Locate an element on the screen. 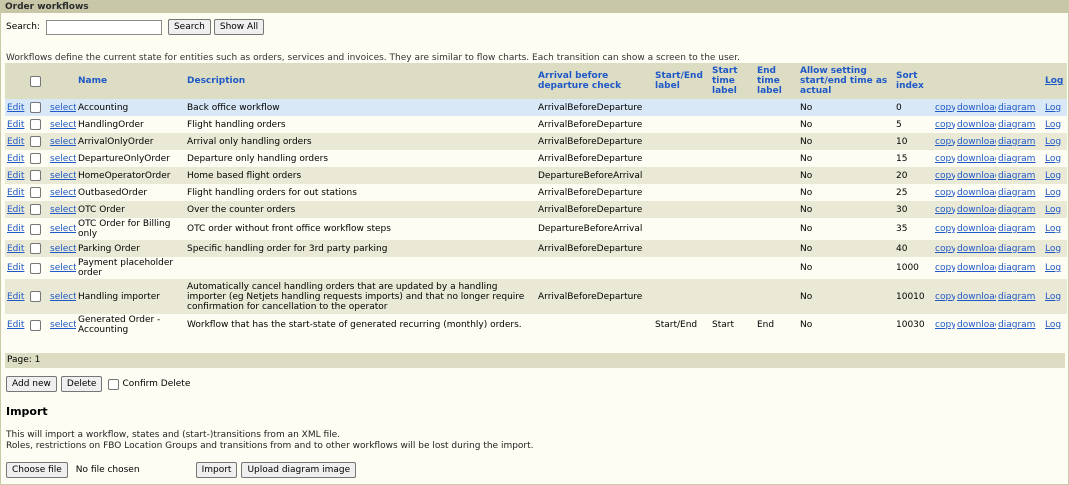  select-all-checkbox is located at coordinates (35, 81).